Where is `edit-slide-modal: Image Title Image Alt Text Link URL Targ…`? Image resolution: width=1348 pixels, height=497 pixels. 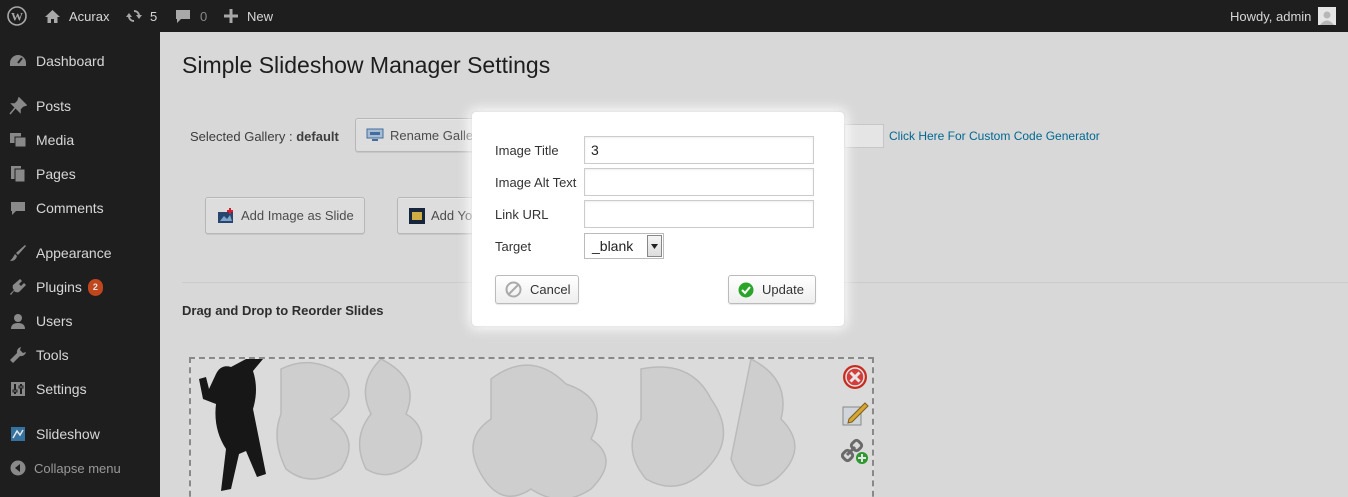 edit-slide-modal: Image Title Image Alt Text Link URL Targ… is located at coordinates (658, 219).